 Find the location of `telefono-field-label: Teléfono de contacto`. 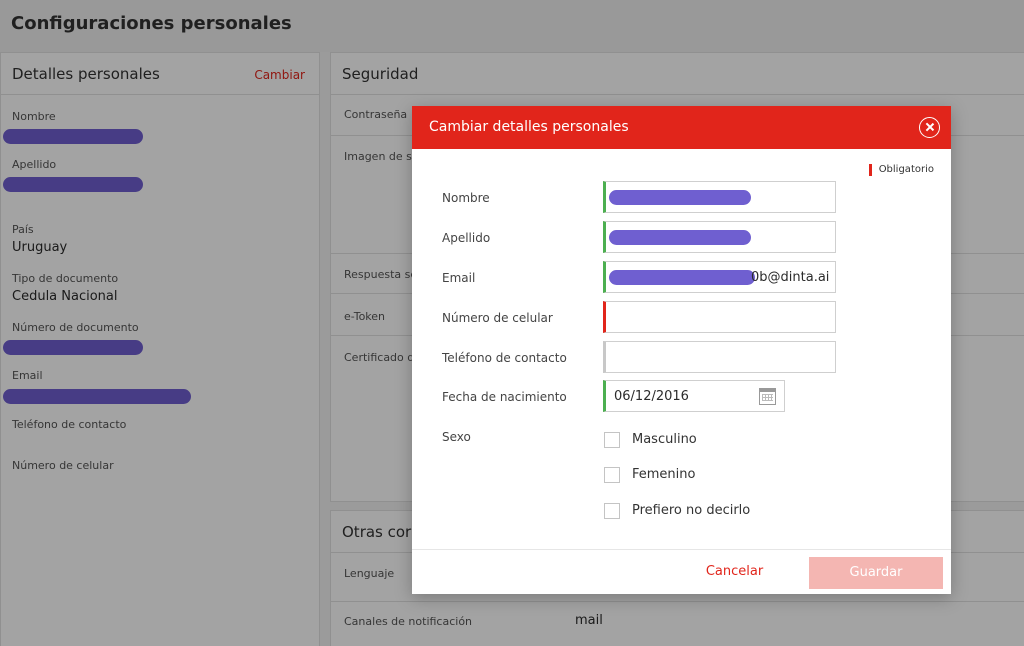

telefono-field-label: Teléfono de contacto is located at coordinates (504, 358).